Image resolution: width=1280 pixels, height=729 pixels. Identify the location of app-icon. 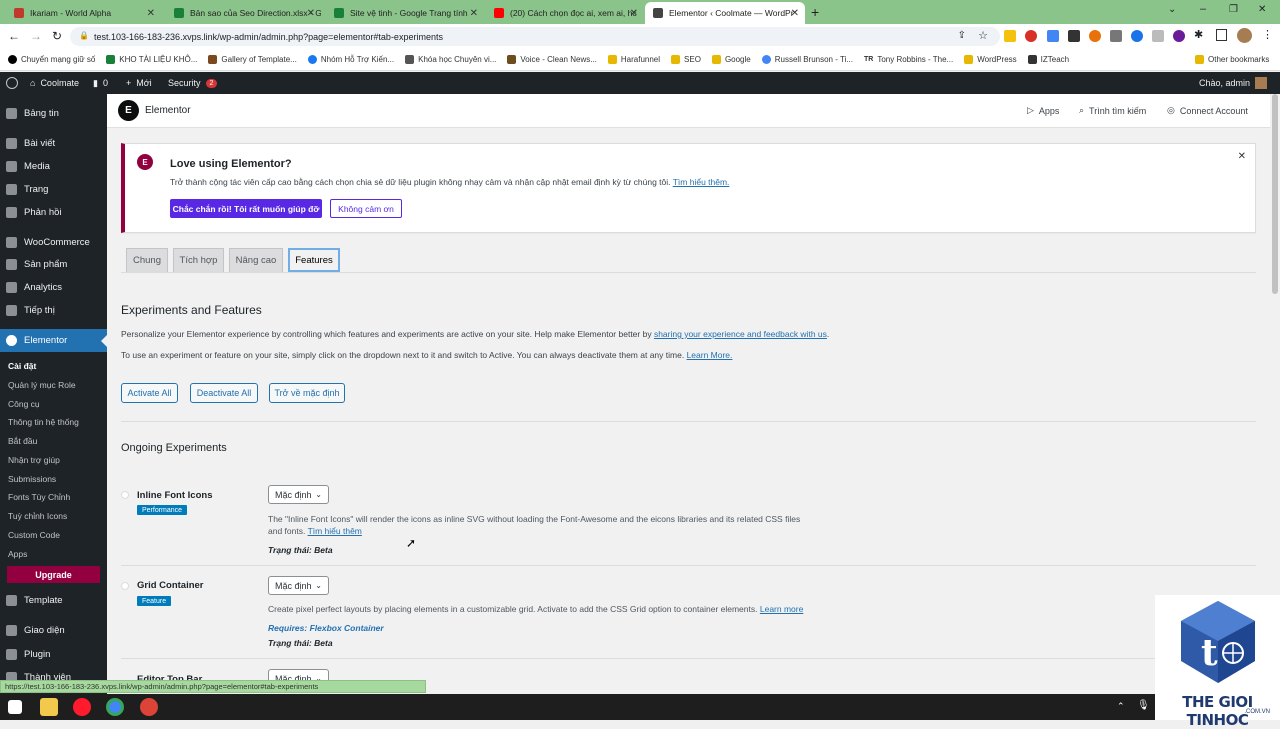
(149, 707).